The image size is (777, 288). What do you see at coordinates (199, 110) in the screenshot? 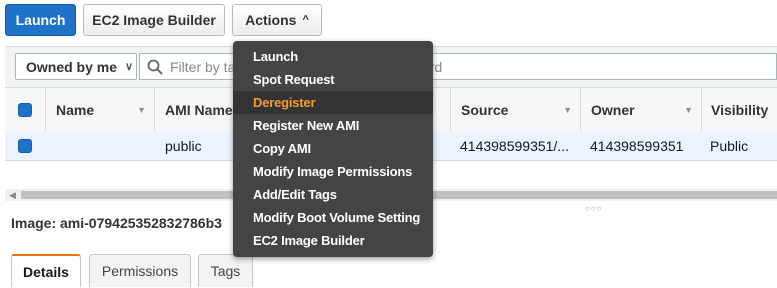
I see `column-header-label: AMI Name` at bounding box center [199, 110].